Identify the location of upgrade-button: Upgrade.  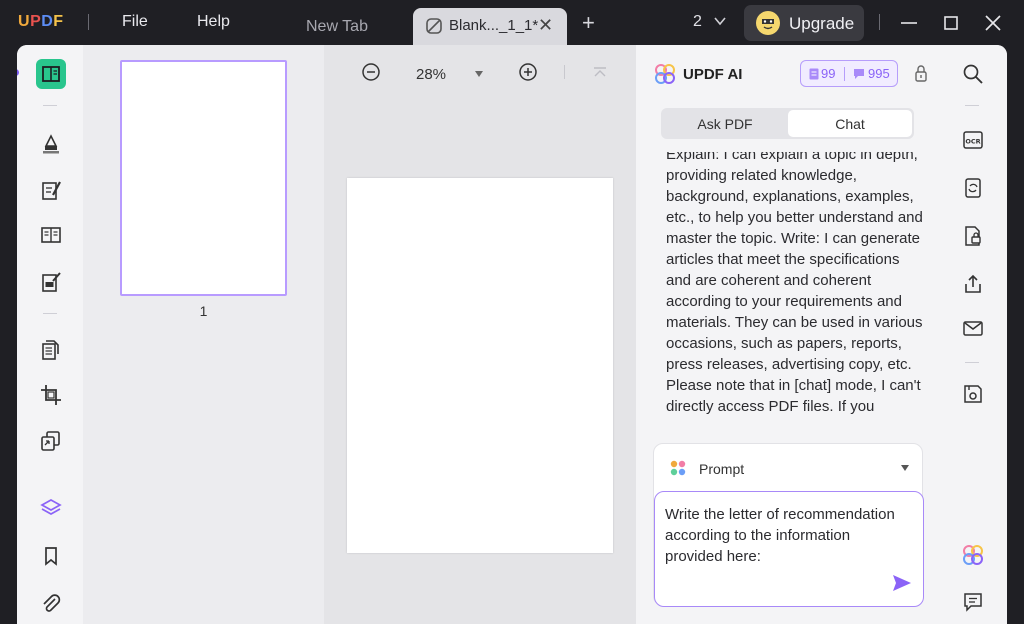
(804, 23).